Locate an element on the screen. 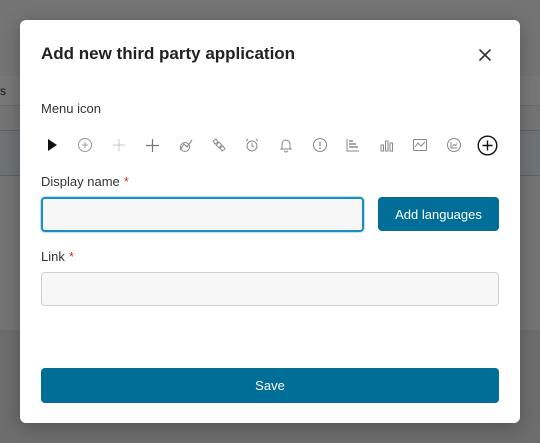  icon-option-play is located at coordinates (52, 145).